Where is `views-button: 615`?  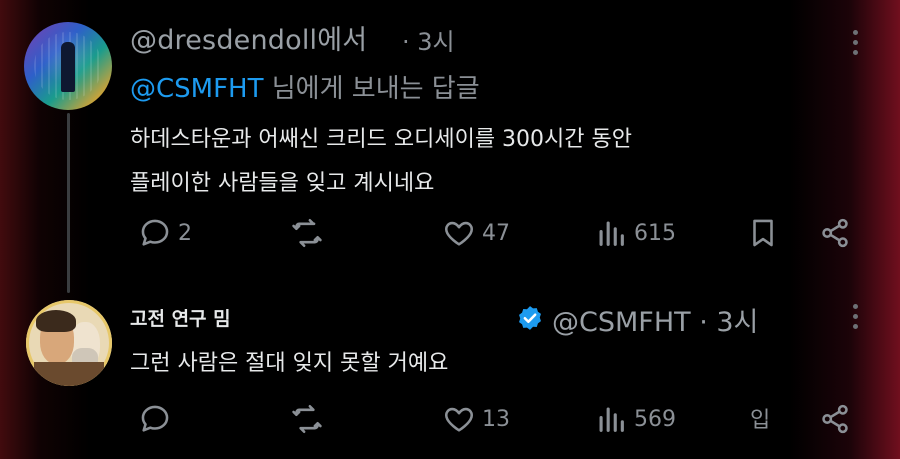
views-button: 615 is located at coordinates (635, 233).